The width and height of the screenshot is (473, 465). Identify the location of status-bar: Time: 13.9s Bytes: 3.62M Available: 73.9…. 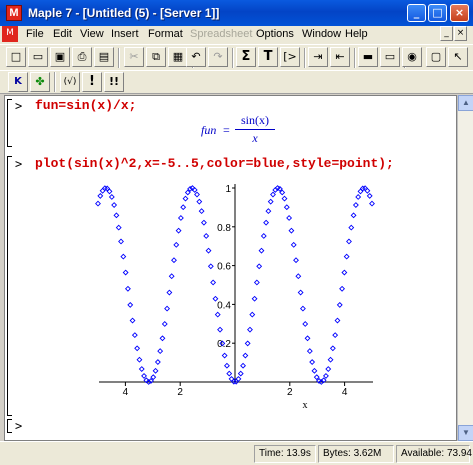
(236, 453).